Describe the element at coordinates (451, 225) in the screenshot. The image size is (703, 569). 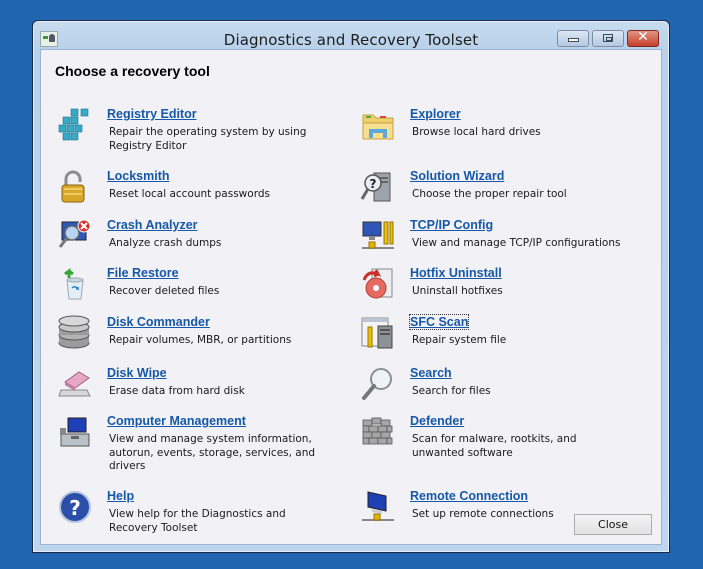
I see `tcpip-config-link: TCP/IP Config` at that location.